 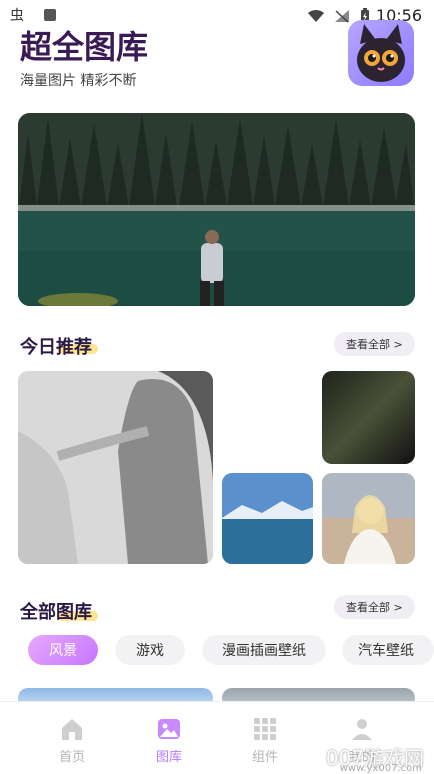 I want to click on all-section-title: 全部图库, so click(x=56, y=612).